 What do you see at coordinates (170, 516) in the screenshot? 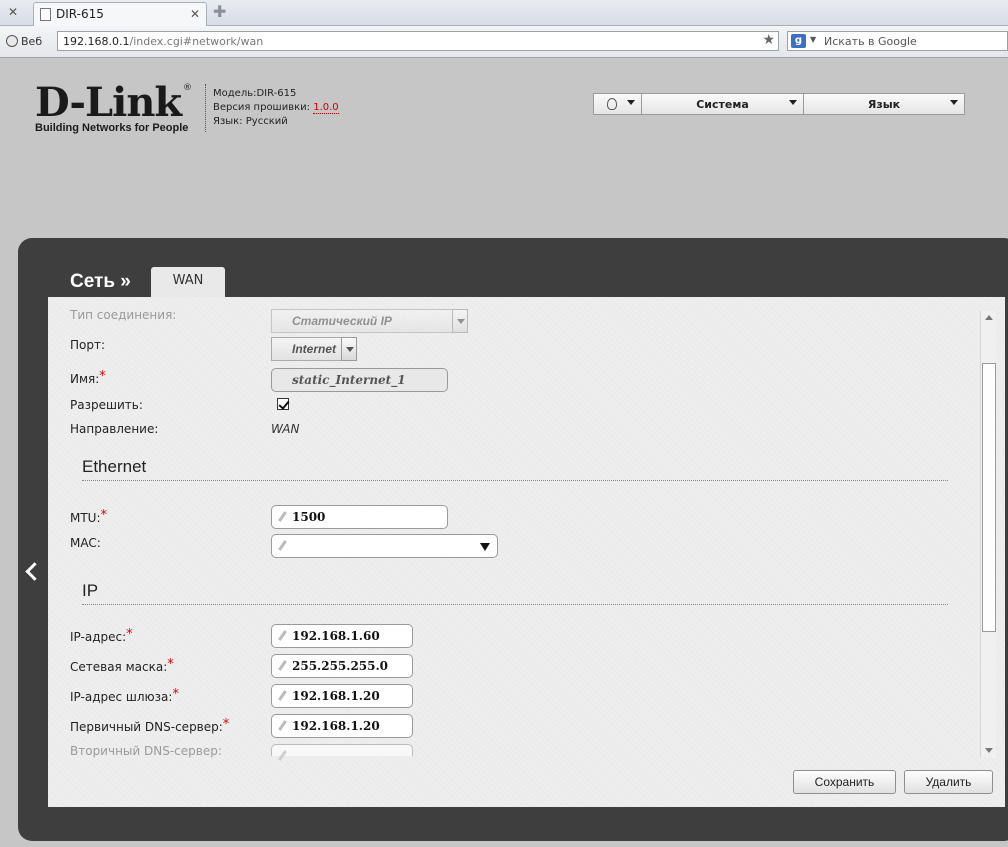
I see `mtu-label: MTU:*` at bounding box center [170, 516].